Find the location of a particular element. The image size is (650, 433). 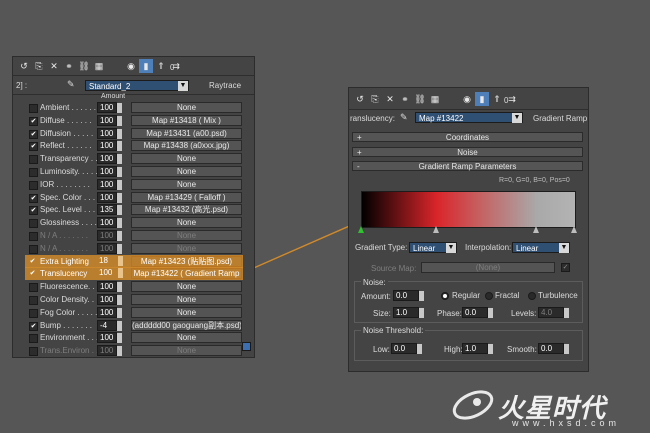

source-map-button: (None) is located at coordinates (488, 267).